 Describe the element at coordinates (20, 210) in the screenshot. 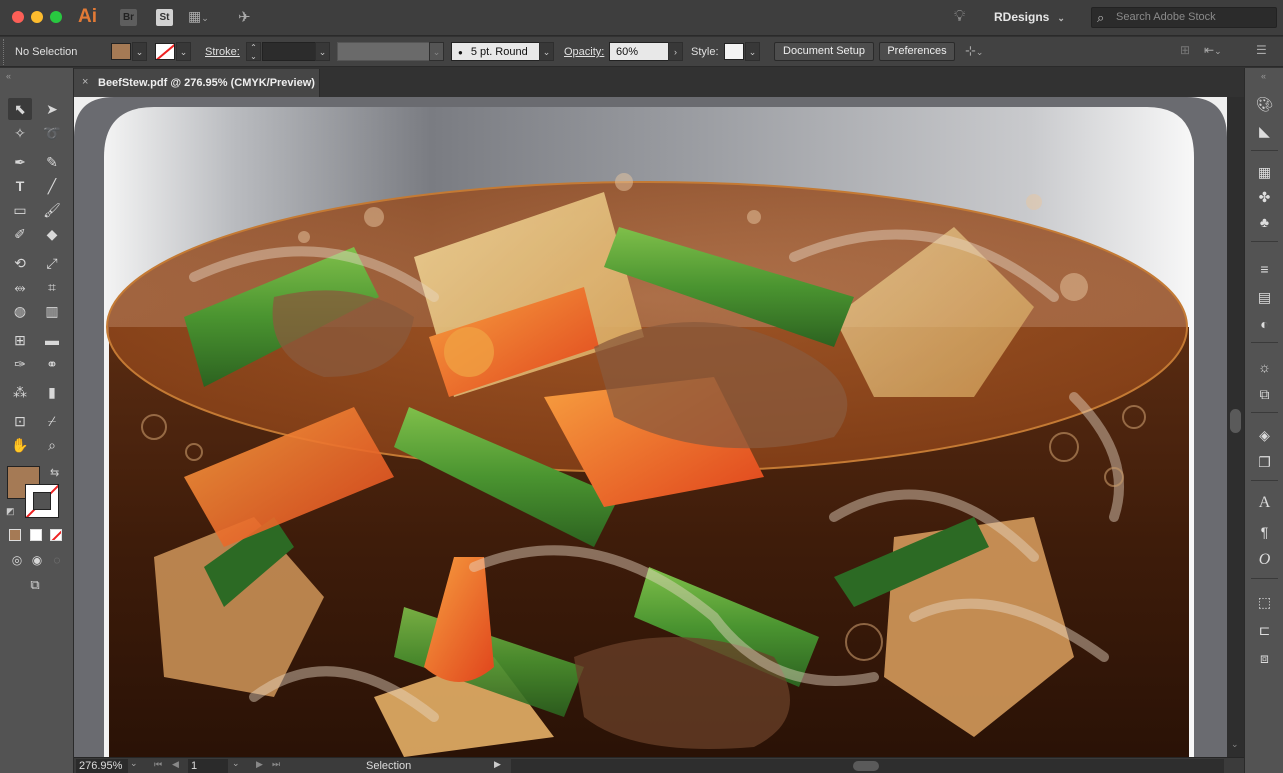

I see `rectangle-tool-icon: ▭` at that location.